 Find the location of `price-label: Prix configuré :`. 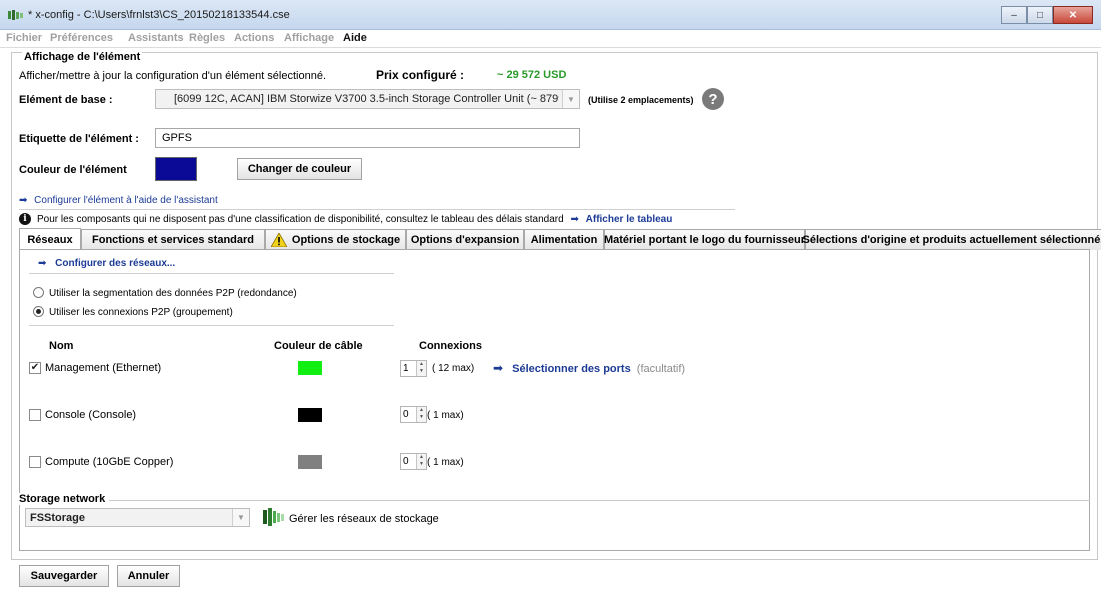

price-label: Prix configuré : is located at coordinates (420, 75).